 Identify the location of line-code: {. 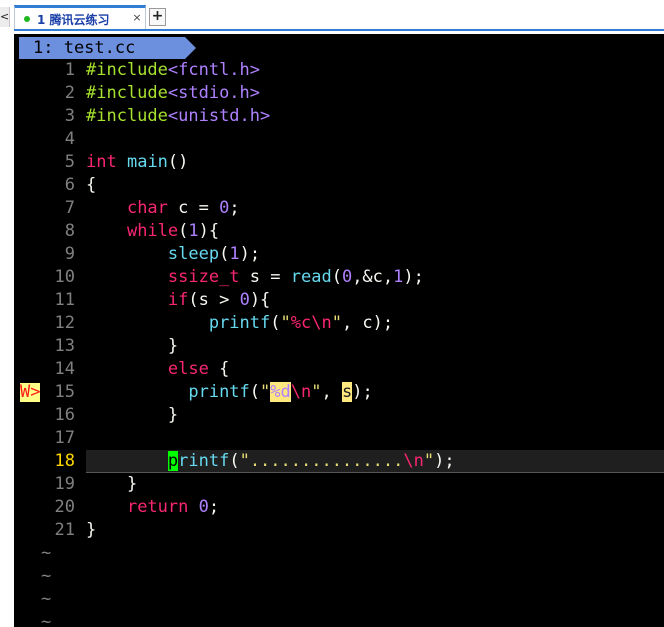
(91, 185).